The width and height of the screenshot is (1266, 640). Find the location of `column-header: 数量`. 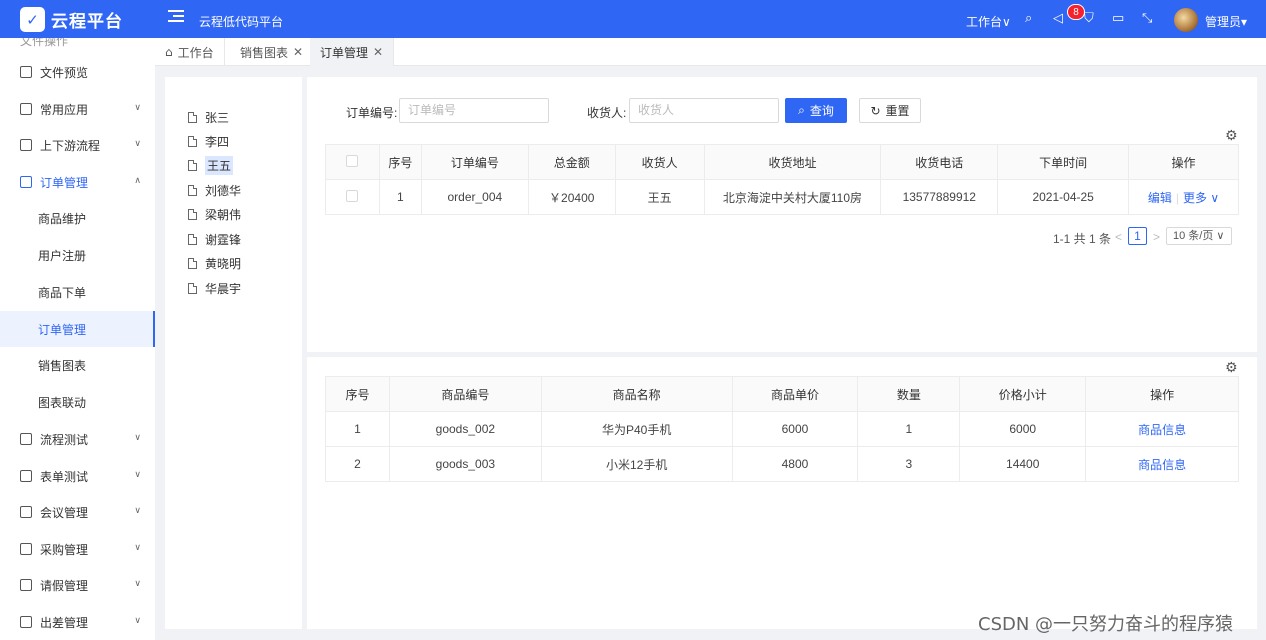

column-header: 数量 is located at coordinates (909, 394).